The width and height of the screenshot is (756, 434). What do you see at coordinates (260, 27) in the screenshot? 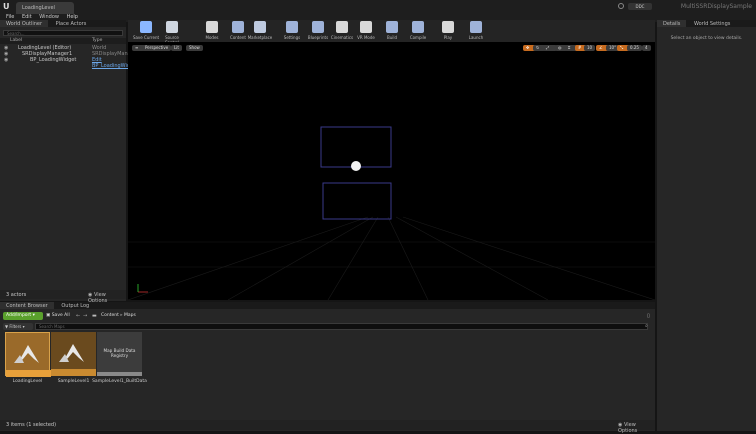
I see `toolbar-marketplace-icon` at bounding box center [260, 27].